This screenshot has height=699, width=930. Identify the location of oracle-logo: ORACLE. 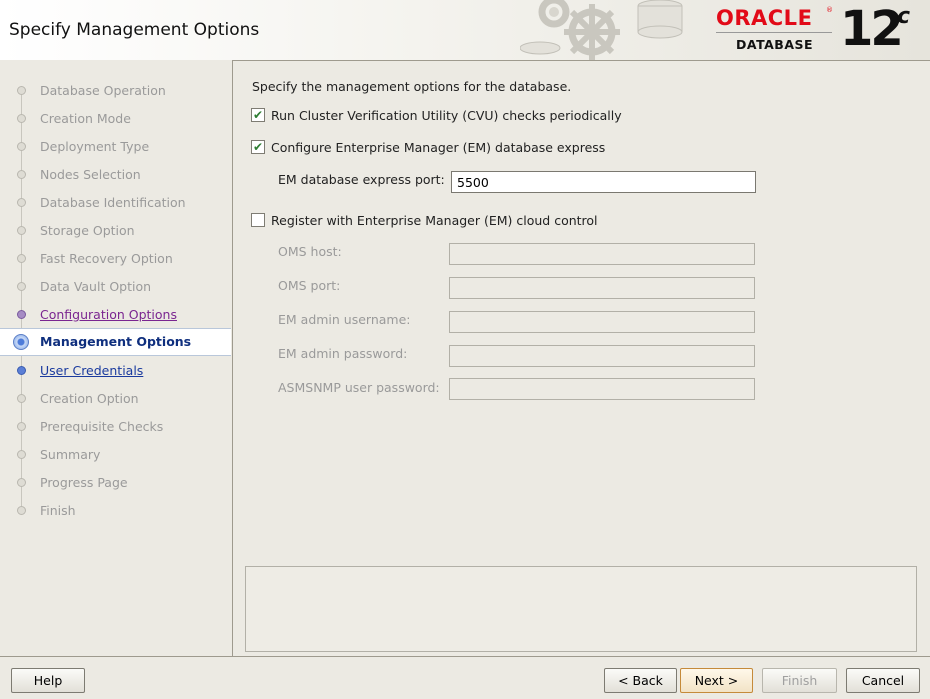
(764, 18).